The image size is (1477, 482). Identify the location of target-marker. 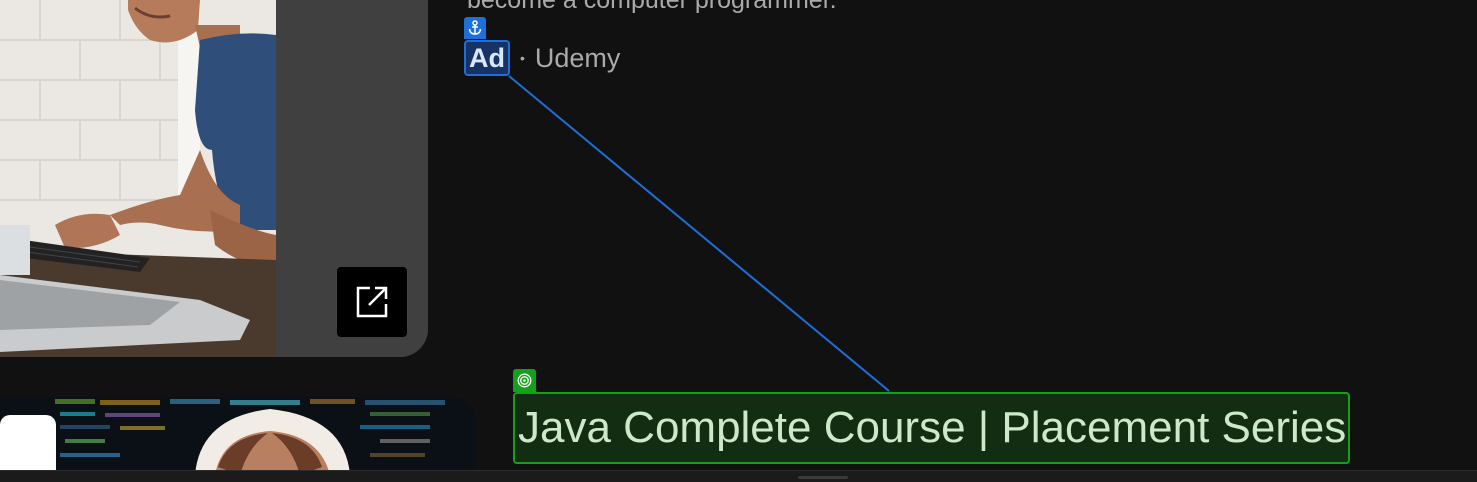
(524, 380).